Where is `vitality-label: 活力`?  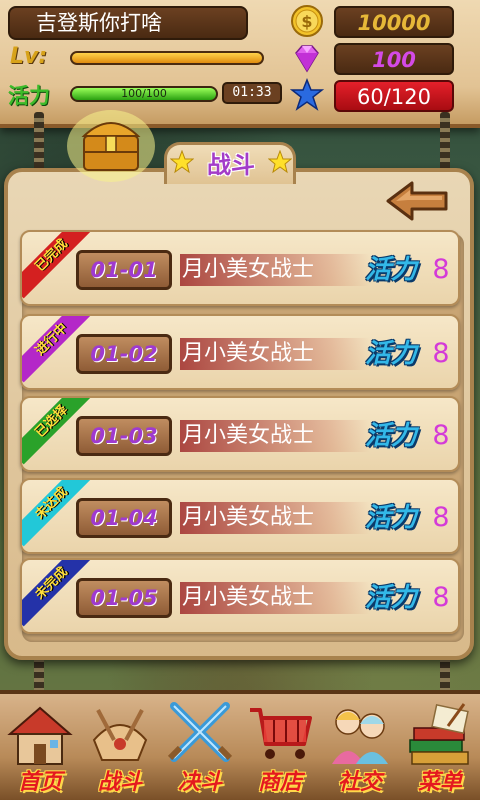 vitality-label: 活力 is located at coordinates (29, 96).